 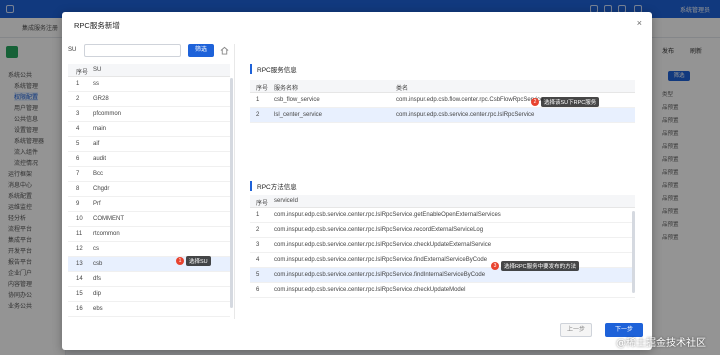 What do you see at coordinates (78, 204) in the screenshot?
I see `row-no: 9` at bounding box center [78, 204].